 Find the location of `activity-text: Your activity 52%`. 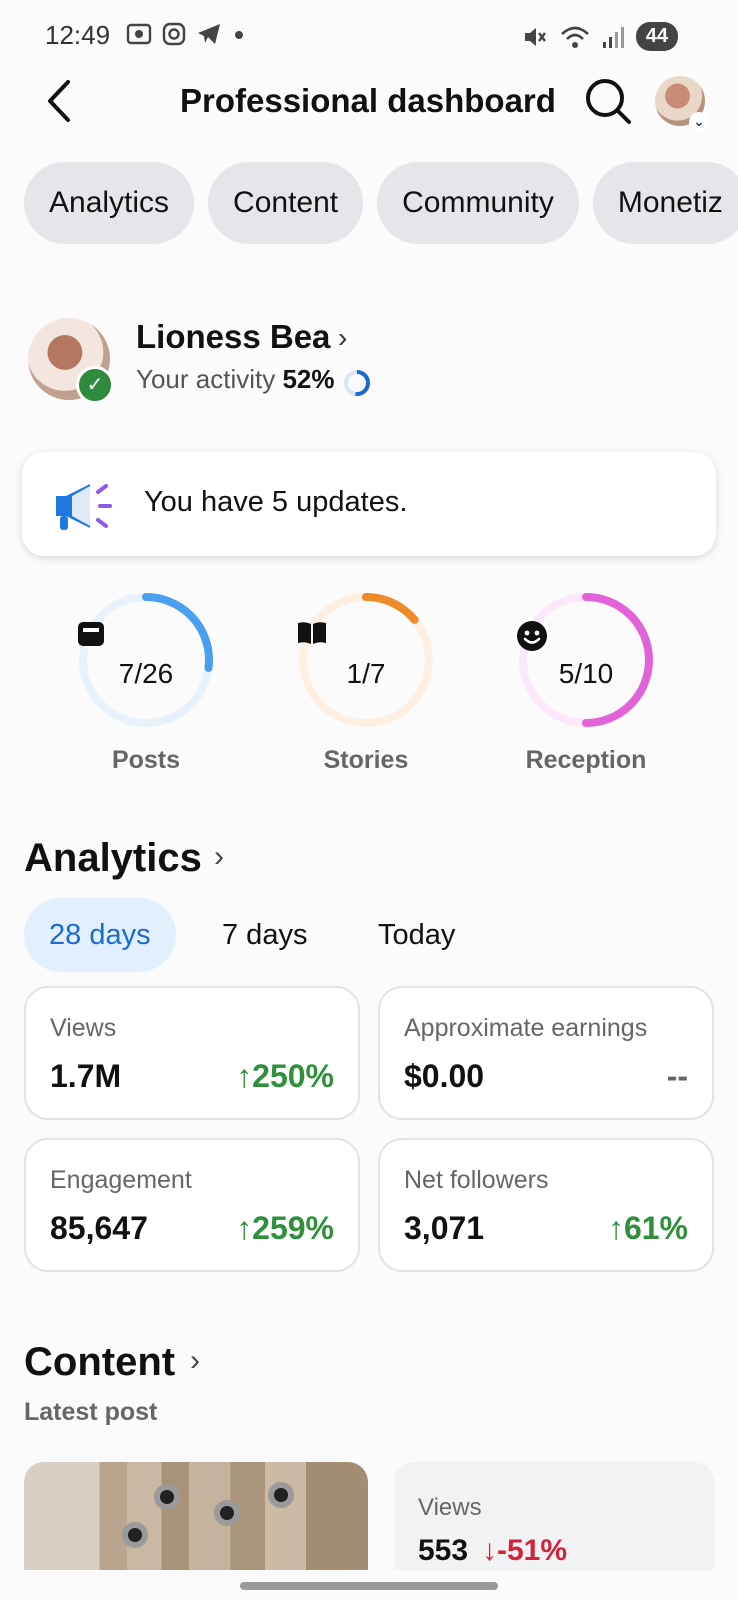

activity-text: Your activity 52% is located at coordinates (235, 379).